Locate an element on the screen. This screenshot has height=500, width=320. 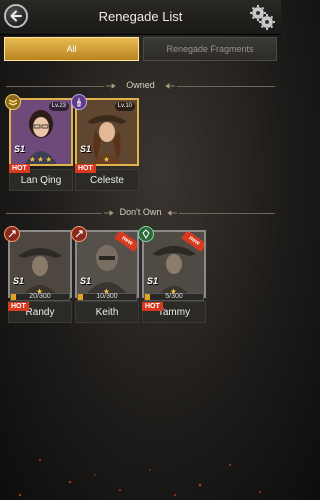
level-badge: Lv.10 is located at coordinates (124, 106).